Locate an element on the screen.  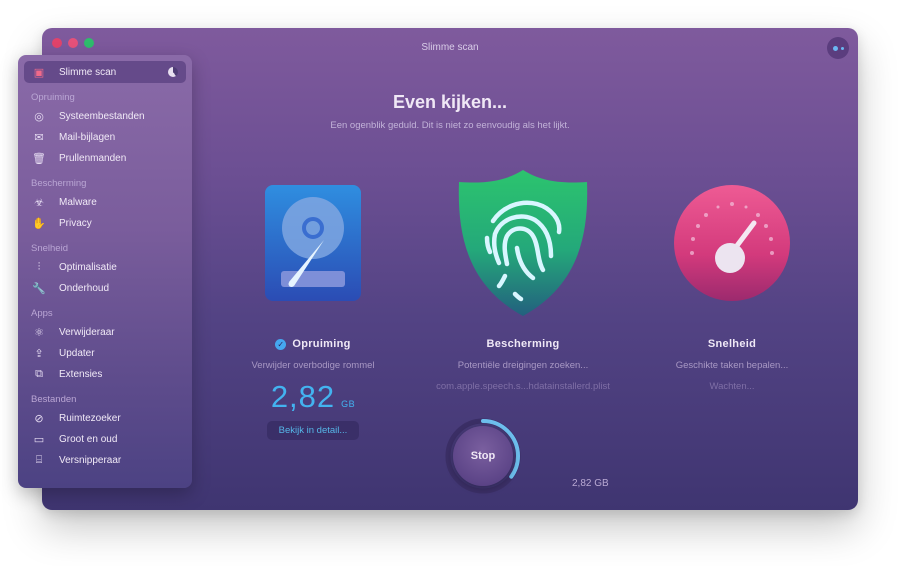
fingerprint-shield-icon is located at coordinates (523, 243).